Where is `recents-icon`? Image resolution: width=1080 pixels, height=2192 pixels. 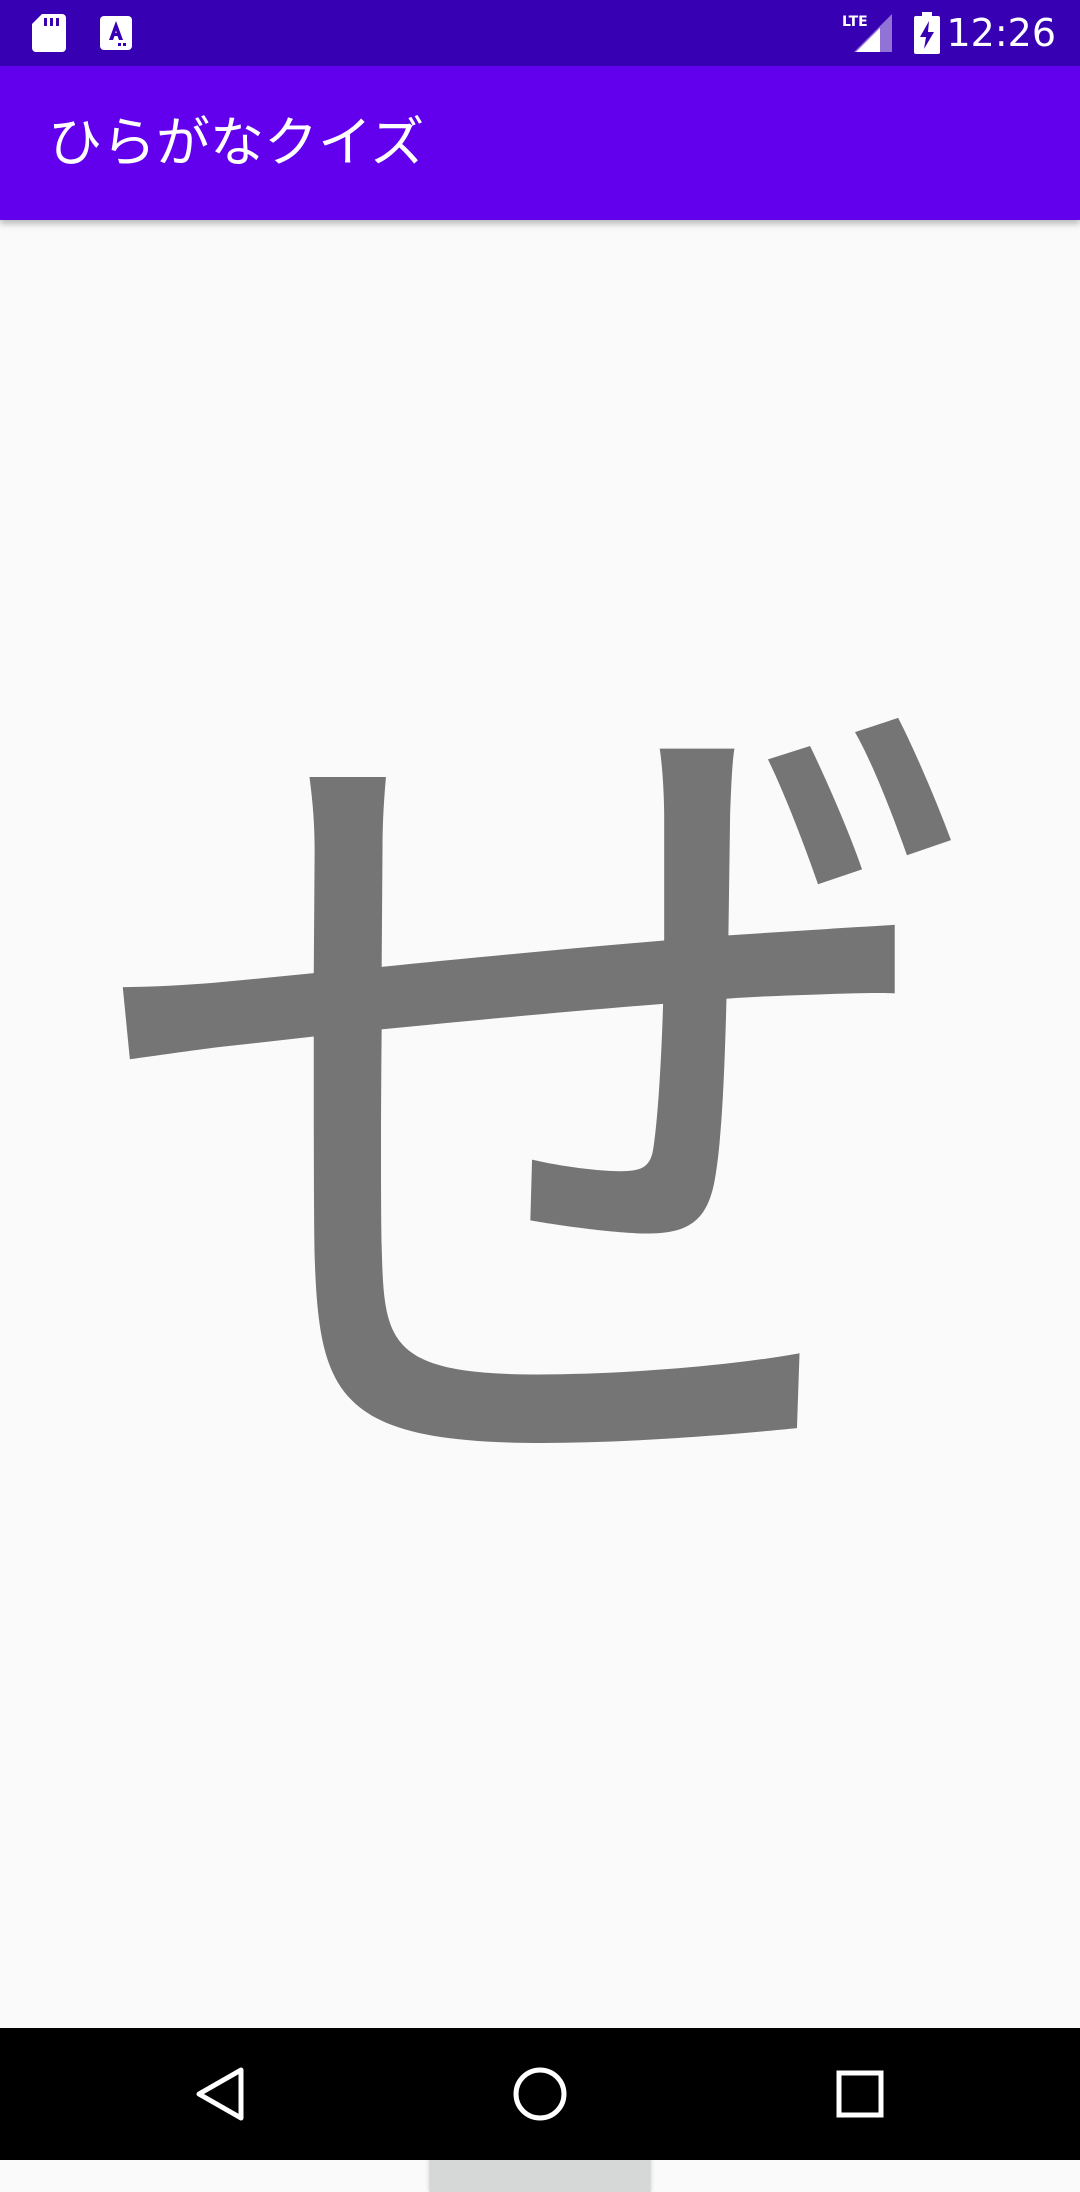 recents-icon is located at coordinates (860, 2094).